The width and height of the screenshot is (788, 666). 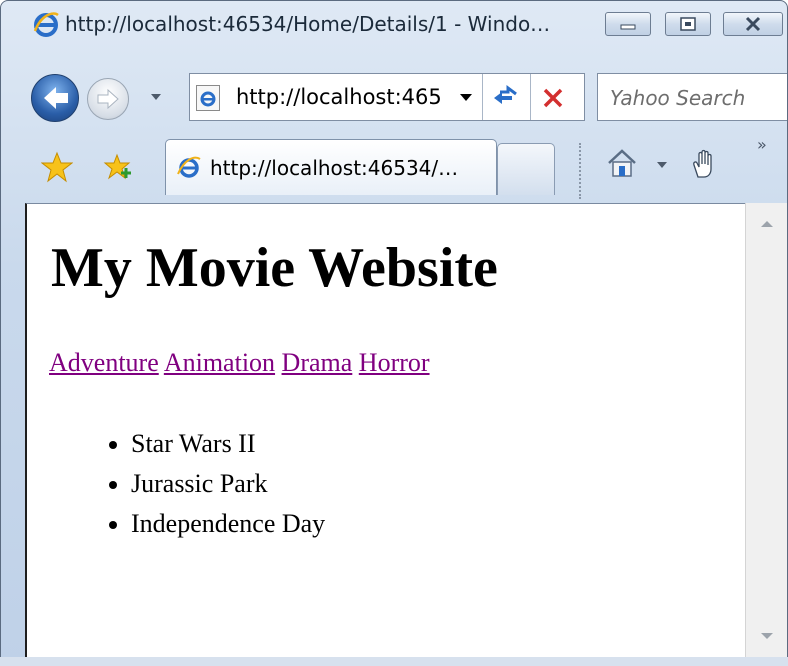 I want to click on minimize-button, so click(x=628, y=24).